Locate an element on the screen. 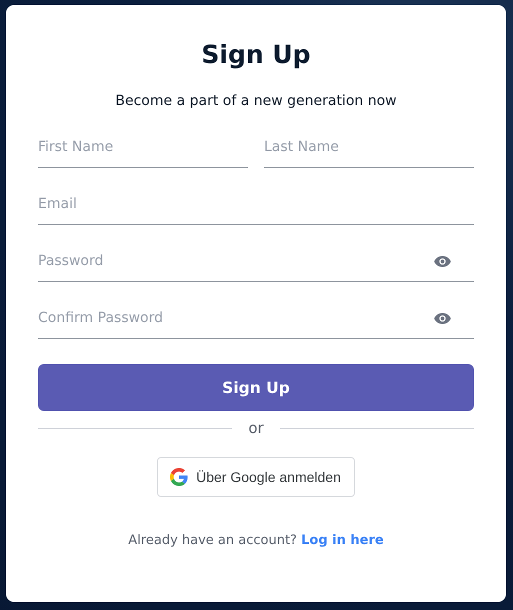  google-sign-in-button: Über Google anmelden is located at coordinates (256, 477).